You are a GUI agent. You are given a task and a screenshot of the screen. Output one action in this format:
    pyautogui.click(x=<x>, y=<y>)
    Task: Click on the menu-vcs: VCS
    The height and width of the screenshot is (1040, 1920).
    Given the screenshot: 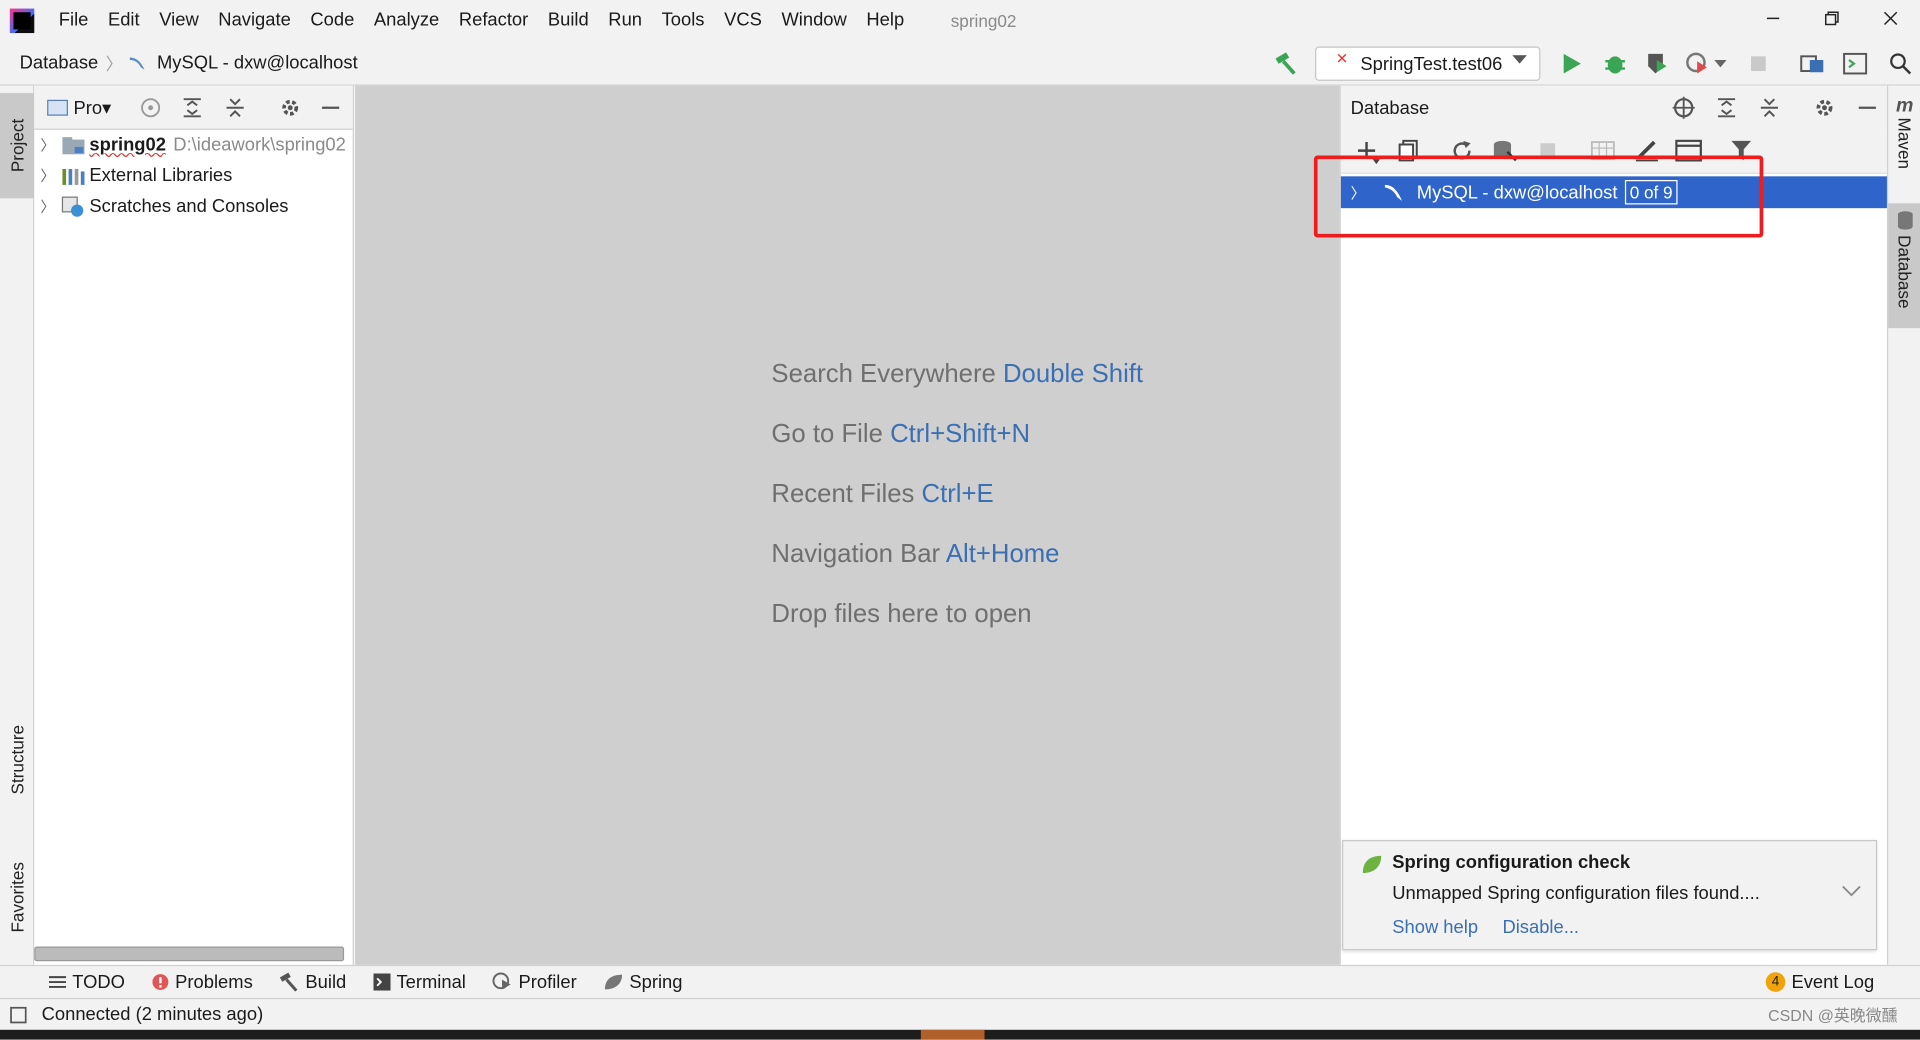 What is the action you would take?
    pyautogui.click(x=742, y=21)
    